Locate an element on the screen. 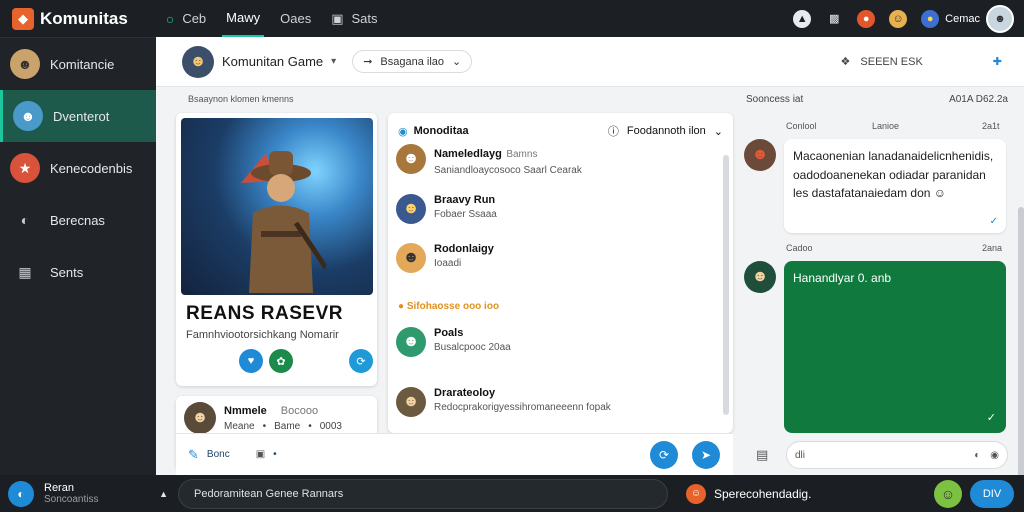 This screenshot has width=1024, height=512. user-label: Cemac is located at coordinates (962, 18).